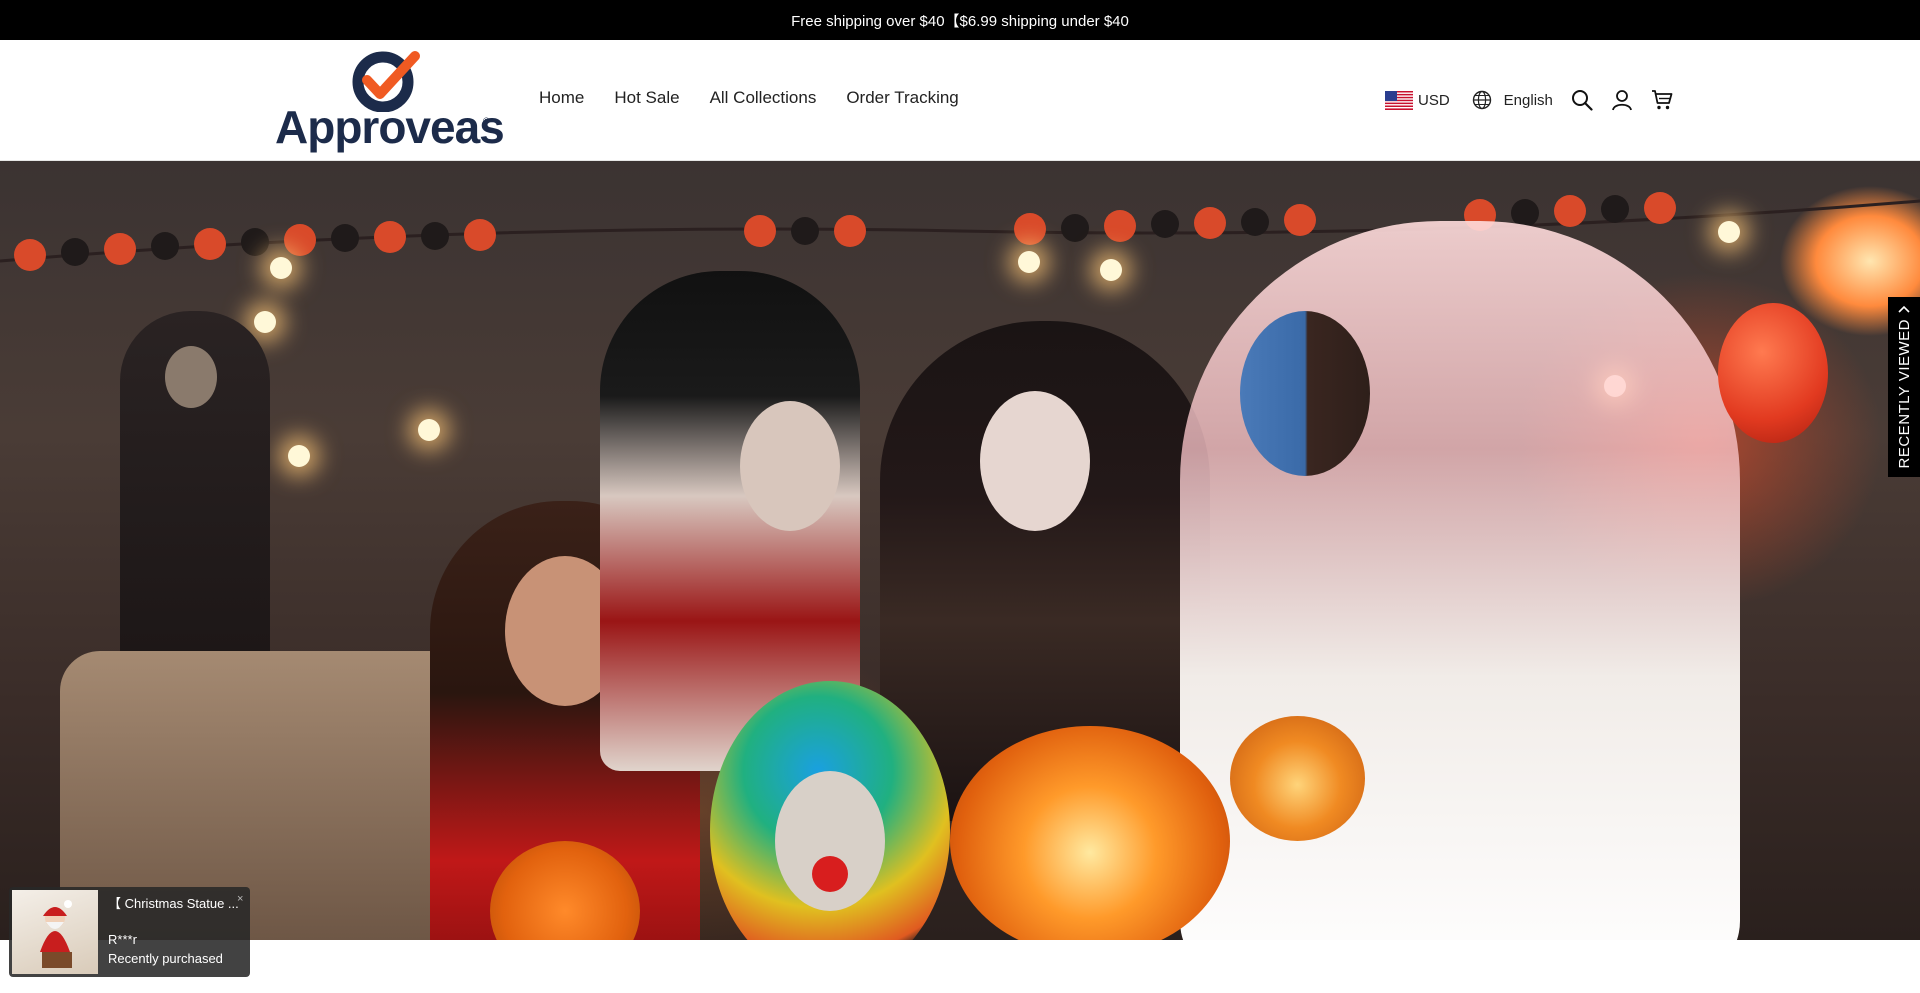 Image resolution: width=1920 pixels, height=993 pixels. I want to click on nav-all-collections: All Collections, so click(763, 98).